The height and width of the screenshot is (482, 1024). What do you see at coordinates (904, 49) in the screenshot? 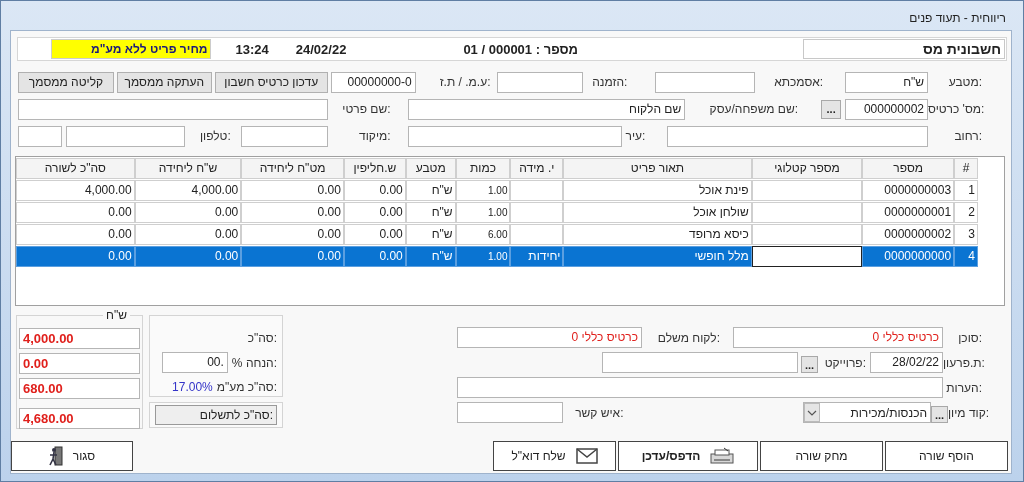
I see `document-type-field: חשבונית מס` at bounding box center [904, 49].